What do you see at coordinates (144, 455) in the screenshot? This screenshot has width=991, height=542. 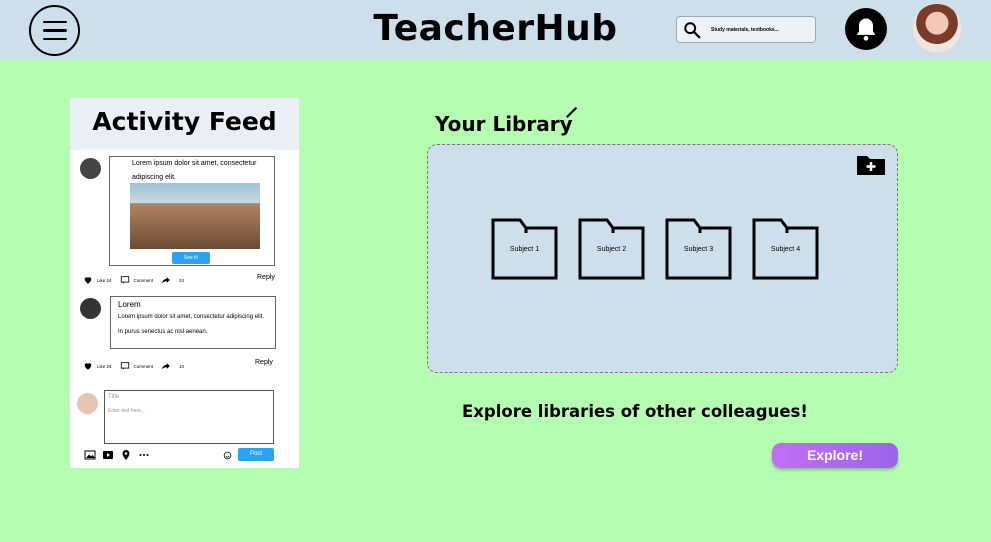 I see `more-icon` at bounding box center [144, 455].